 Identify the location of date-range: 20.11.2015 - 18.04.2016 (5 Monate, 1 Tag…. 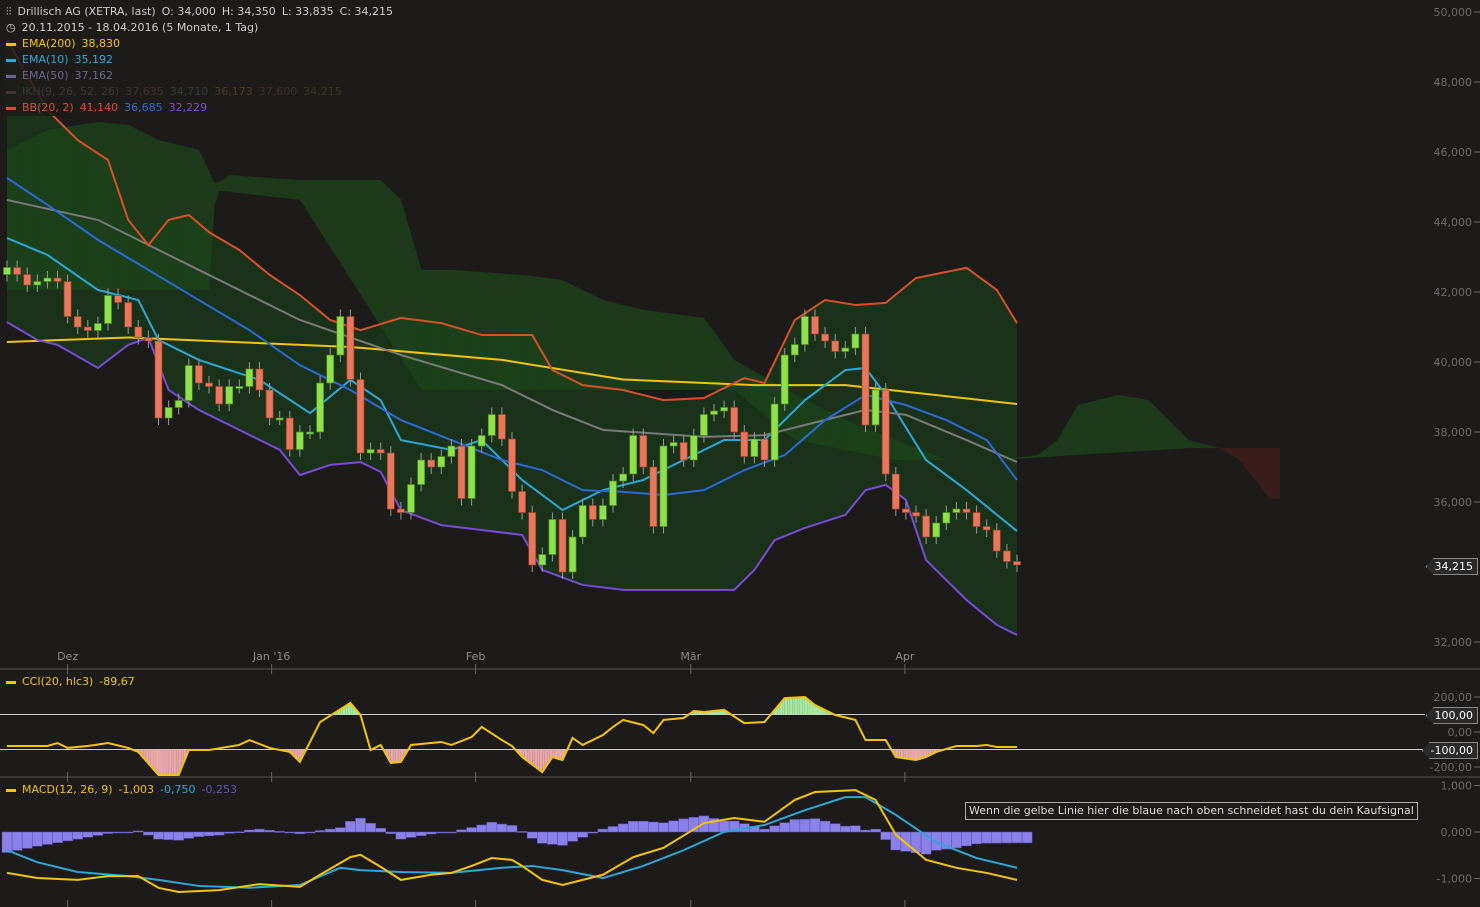
(140, 27).